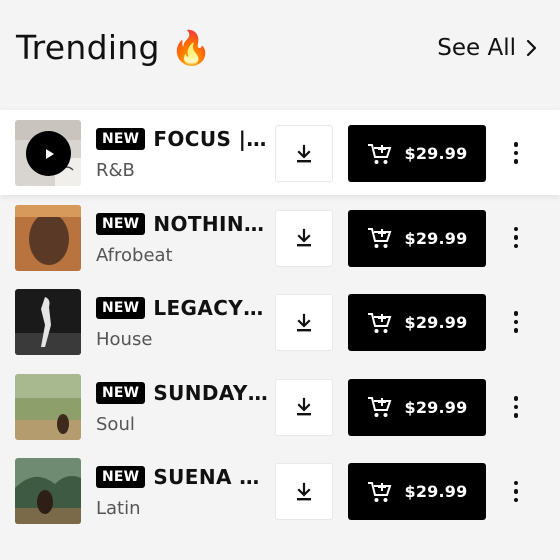 Image resolution: width=560 pixels, height=560 pixels. Describe the element at coordinates (88, 47) in the screenshot. I see `section-title-text: Trending` at that location.